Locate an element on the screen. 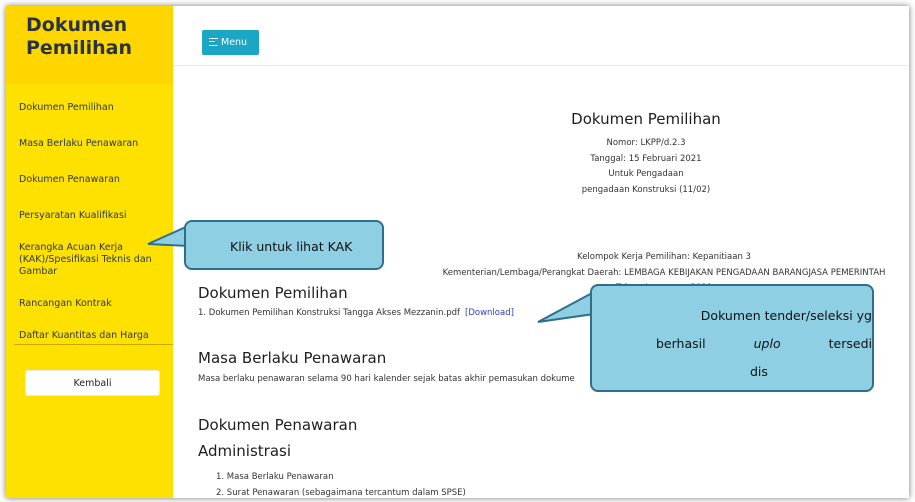 This screenshot has width=915, height=502. menu-label: Menu is located at coordinates (234, 42).